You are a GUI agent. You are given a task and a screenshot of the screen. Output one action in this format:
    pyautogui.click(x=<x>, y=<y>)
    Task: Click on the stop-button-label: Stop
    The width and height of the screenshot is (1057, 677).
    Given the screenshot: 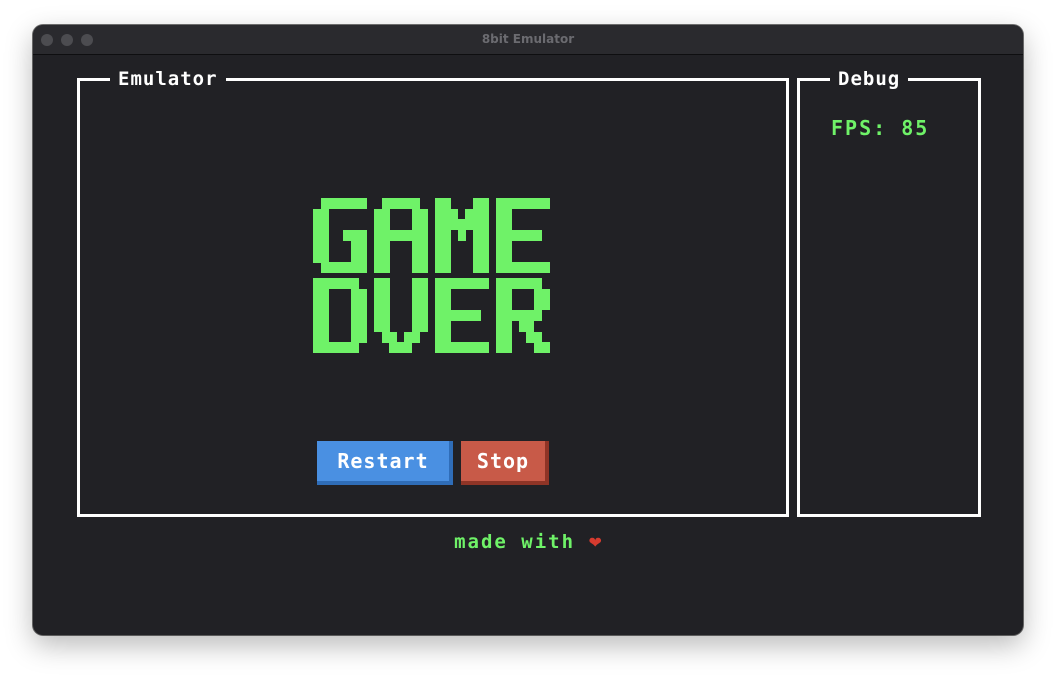 What is the action you would take?
    pyautogui.click(x=503, y=461)
    